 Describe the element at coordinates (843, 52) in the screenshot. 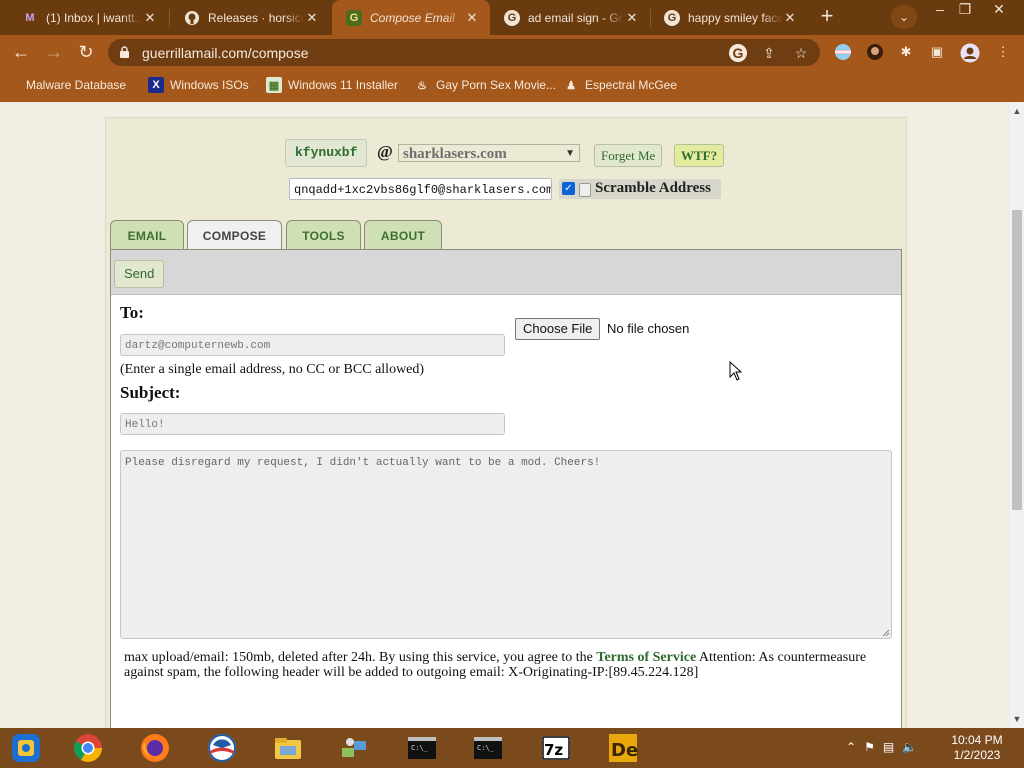

I see `flag-extension-icon` at that location.